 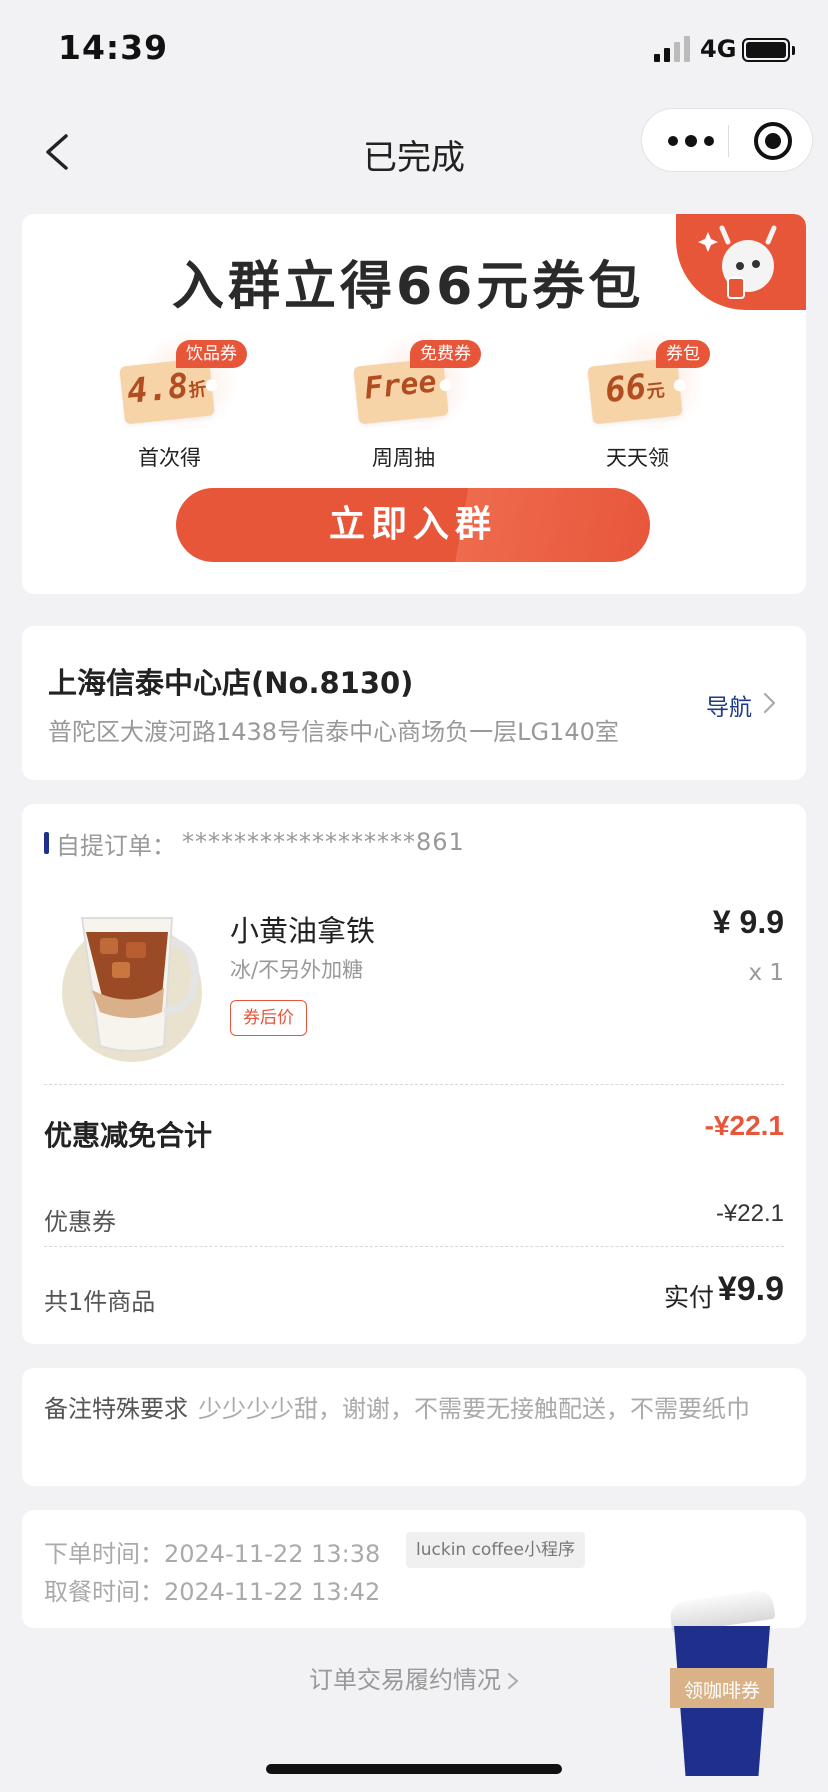 What do you see at coordinates (192, 404) in the screenshot?
I see `perk-first: 4.8折 饮品券 首次得` at bounding box center [192, 404].